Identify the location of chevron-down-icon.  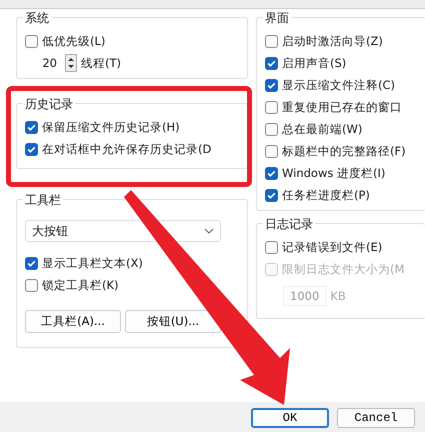
(209, 231).